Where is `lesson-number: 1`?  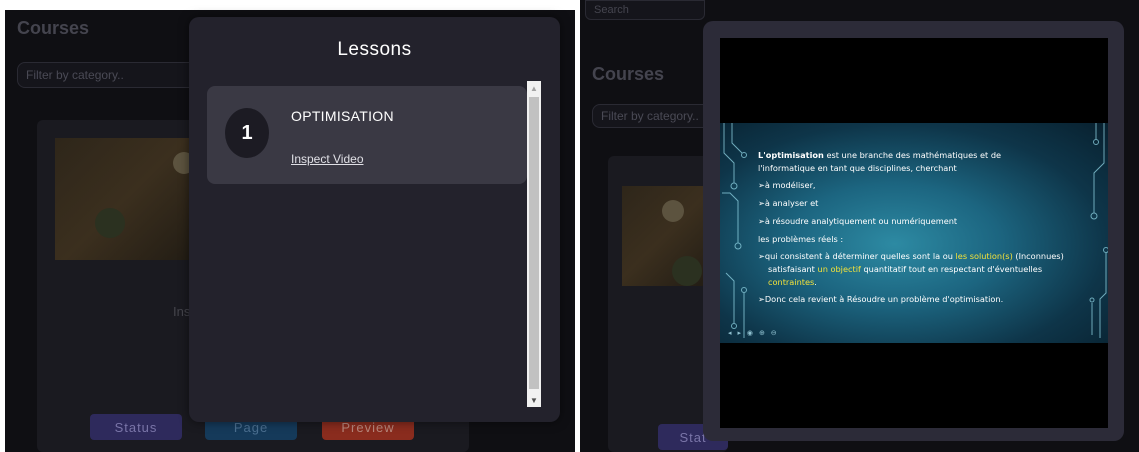 lesson-number: 1 is located at coordinates (247, 133).